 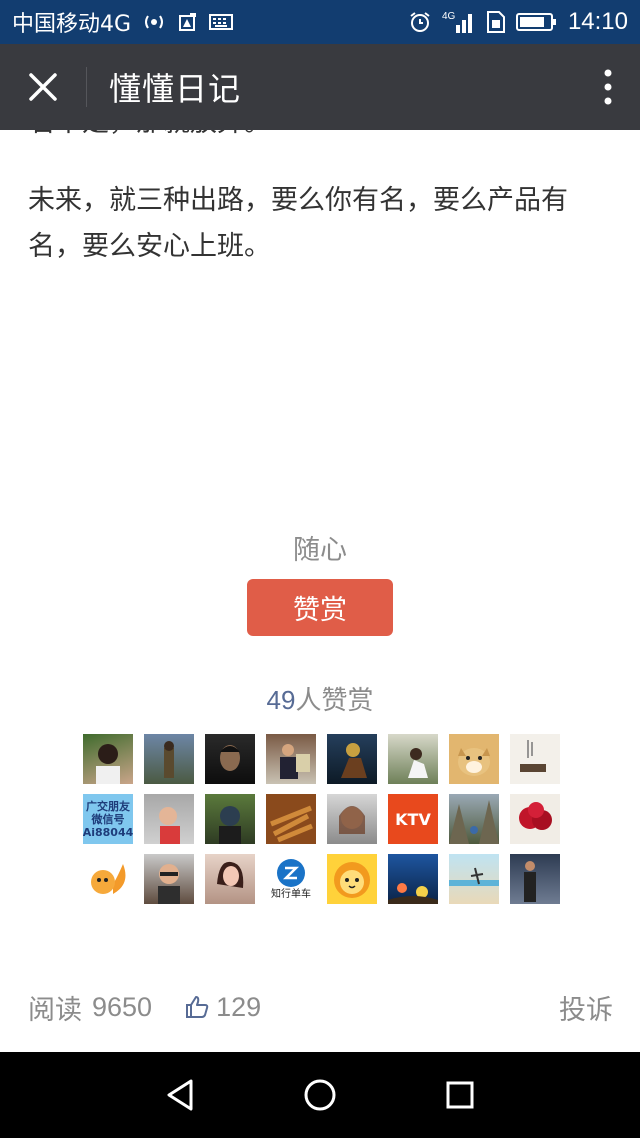 I want to click on reward-avatar-ad-text: 广交朋友 微信号 Ai88044, so click(x=108, y=819).